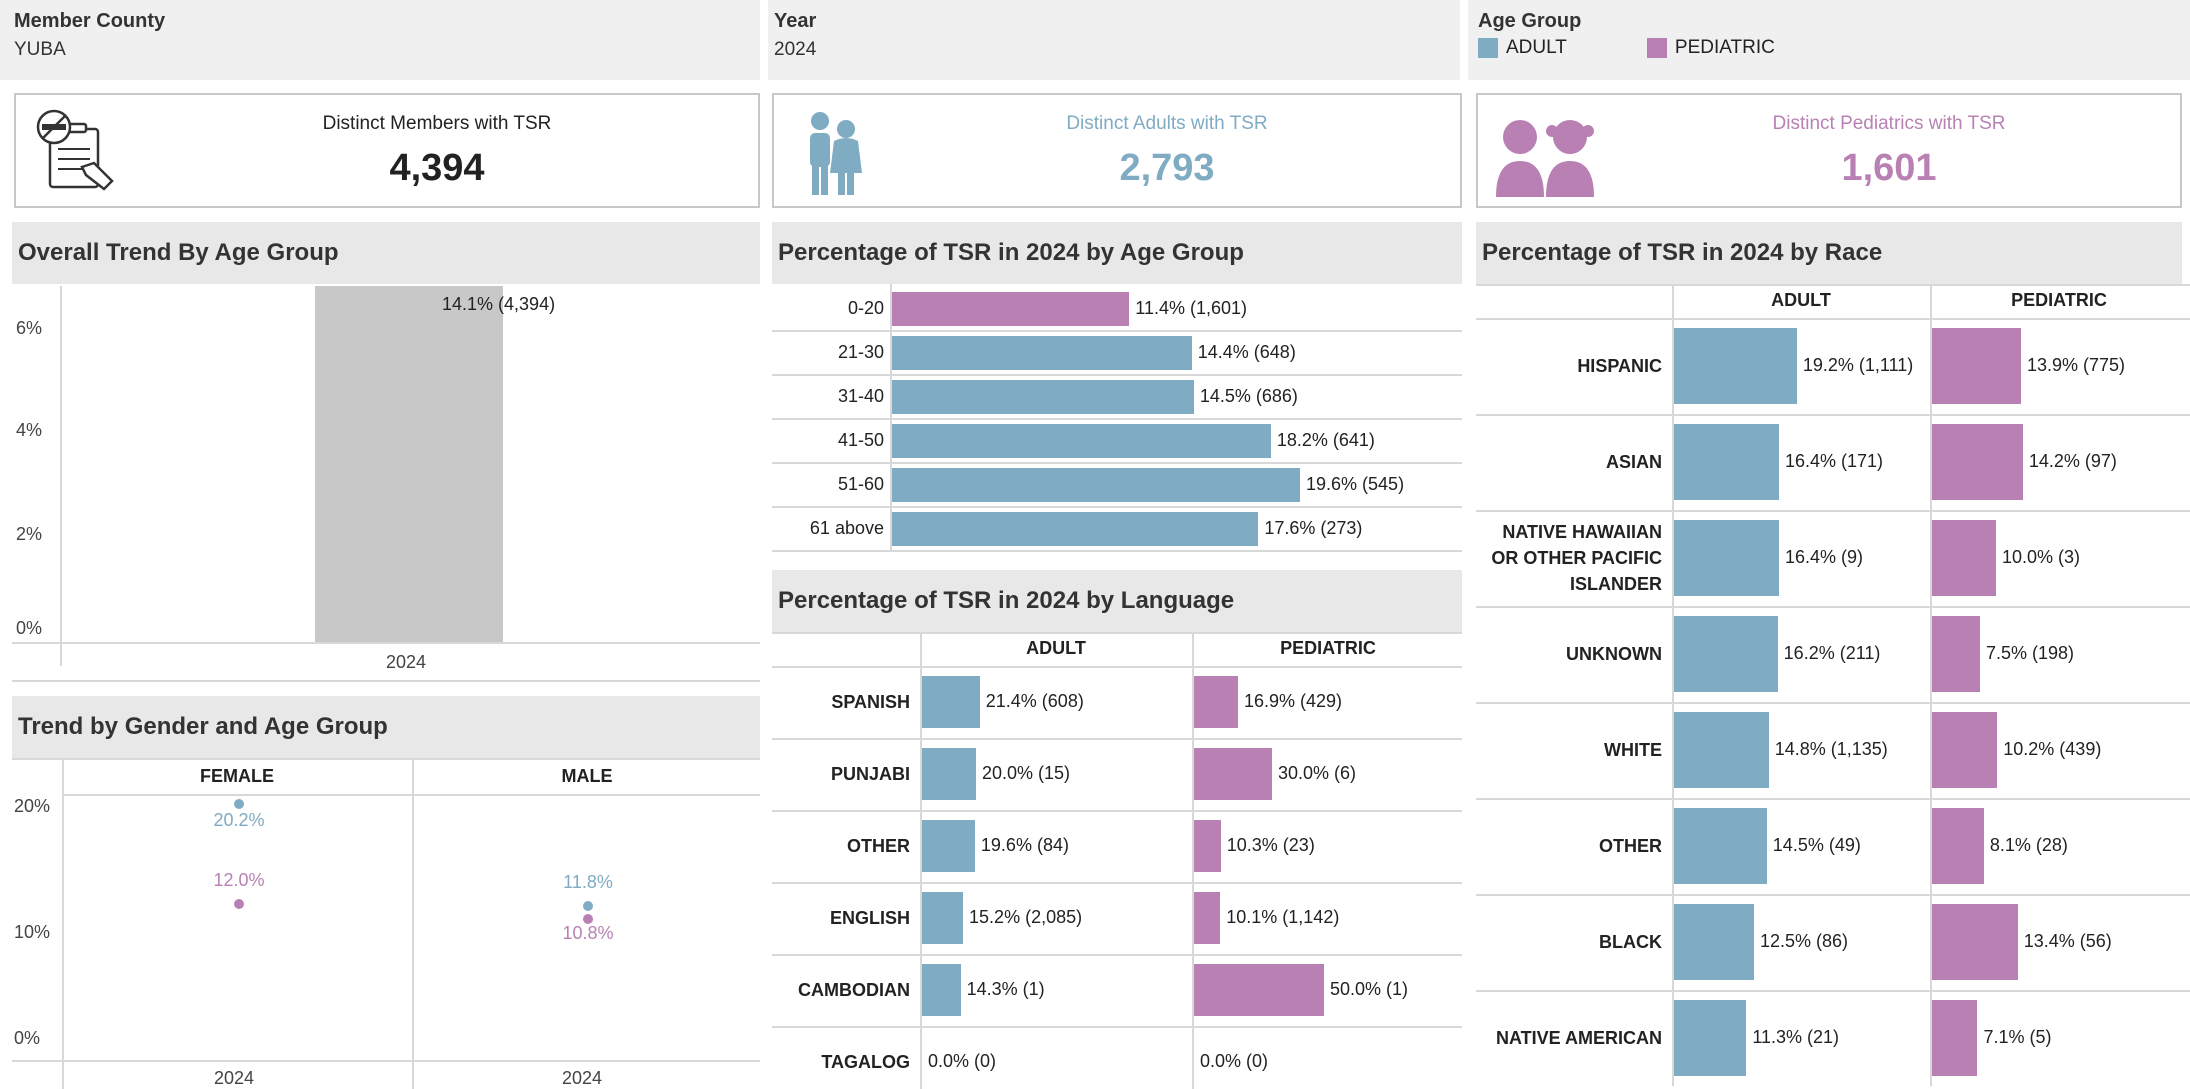  What do you see at coordinates (1317, 773) in the screenshot?
I see `language-pediatric-value: 30.0% (6)` at bounding box center [1317, 773].